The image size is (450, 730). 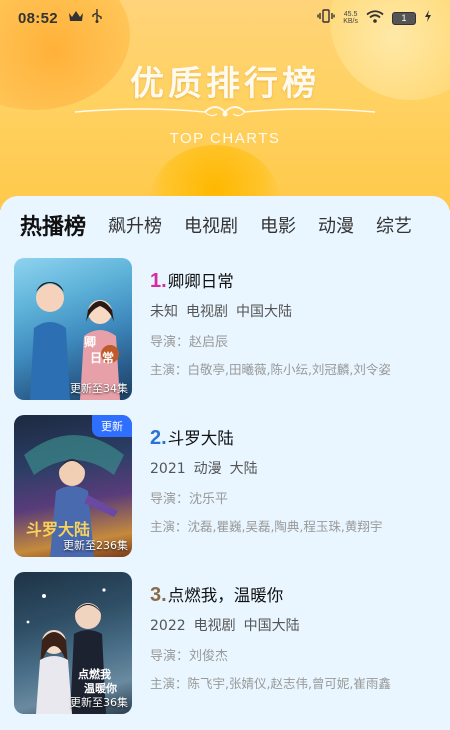 What do you see at coordinates (266, 526) in the screenshot?
I see `item-cast: 主演：沈磊,瞿巍,吴磊,陶典,程玉珠,黄翔宇` at bounding box center [266, 526].